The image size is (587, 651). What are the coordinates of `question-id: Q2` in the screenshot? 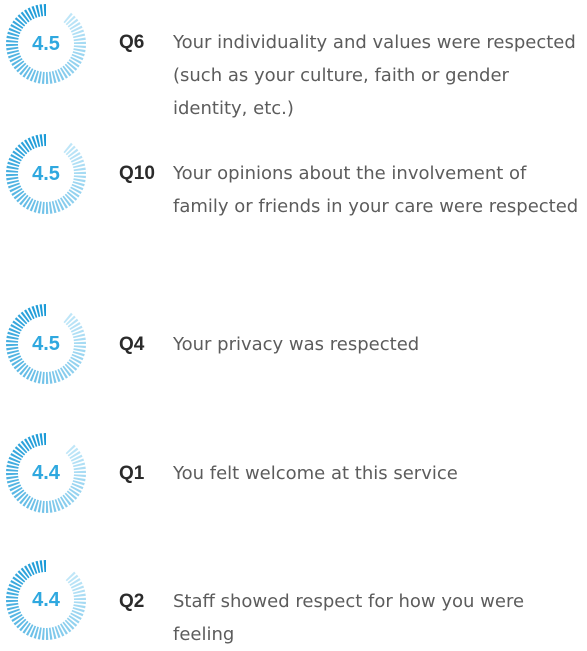 It's located at (132, 601).